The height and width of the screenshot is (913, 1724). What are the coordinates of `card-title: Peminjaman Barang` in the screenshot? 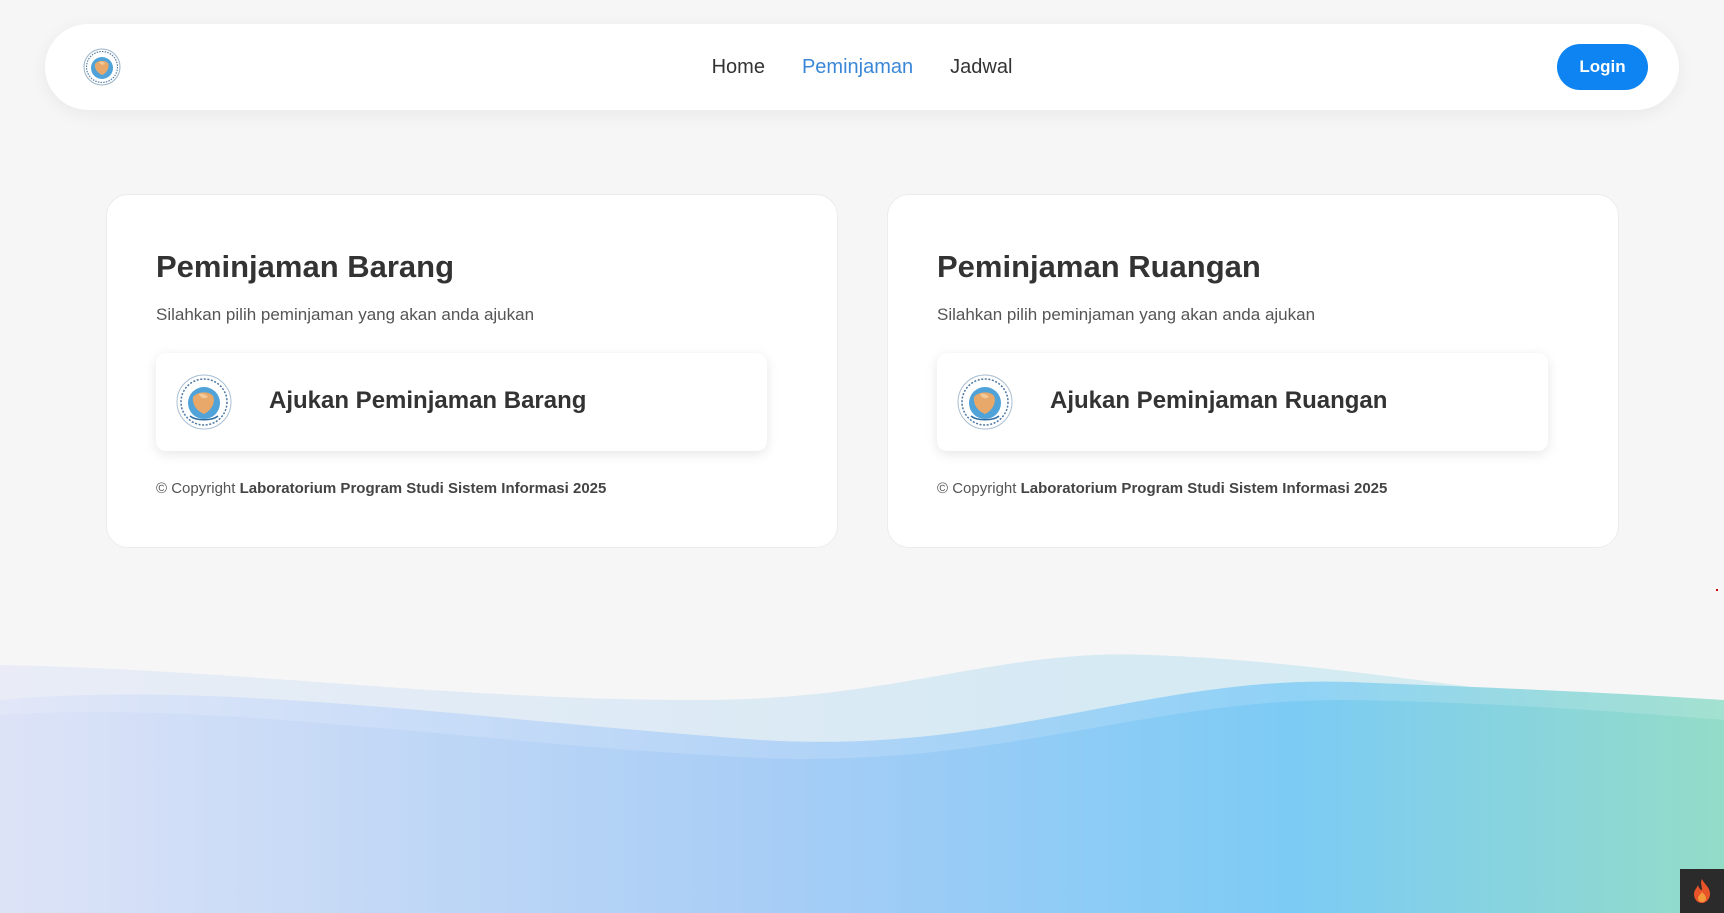 It's located at (305, 266).